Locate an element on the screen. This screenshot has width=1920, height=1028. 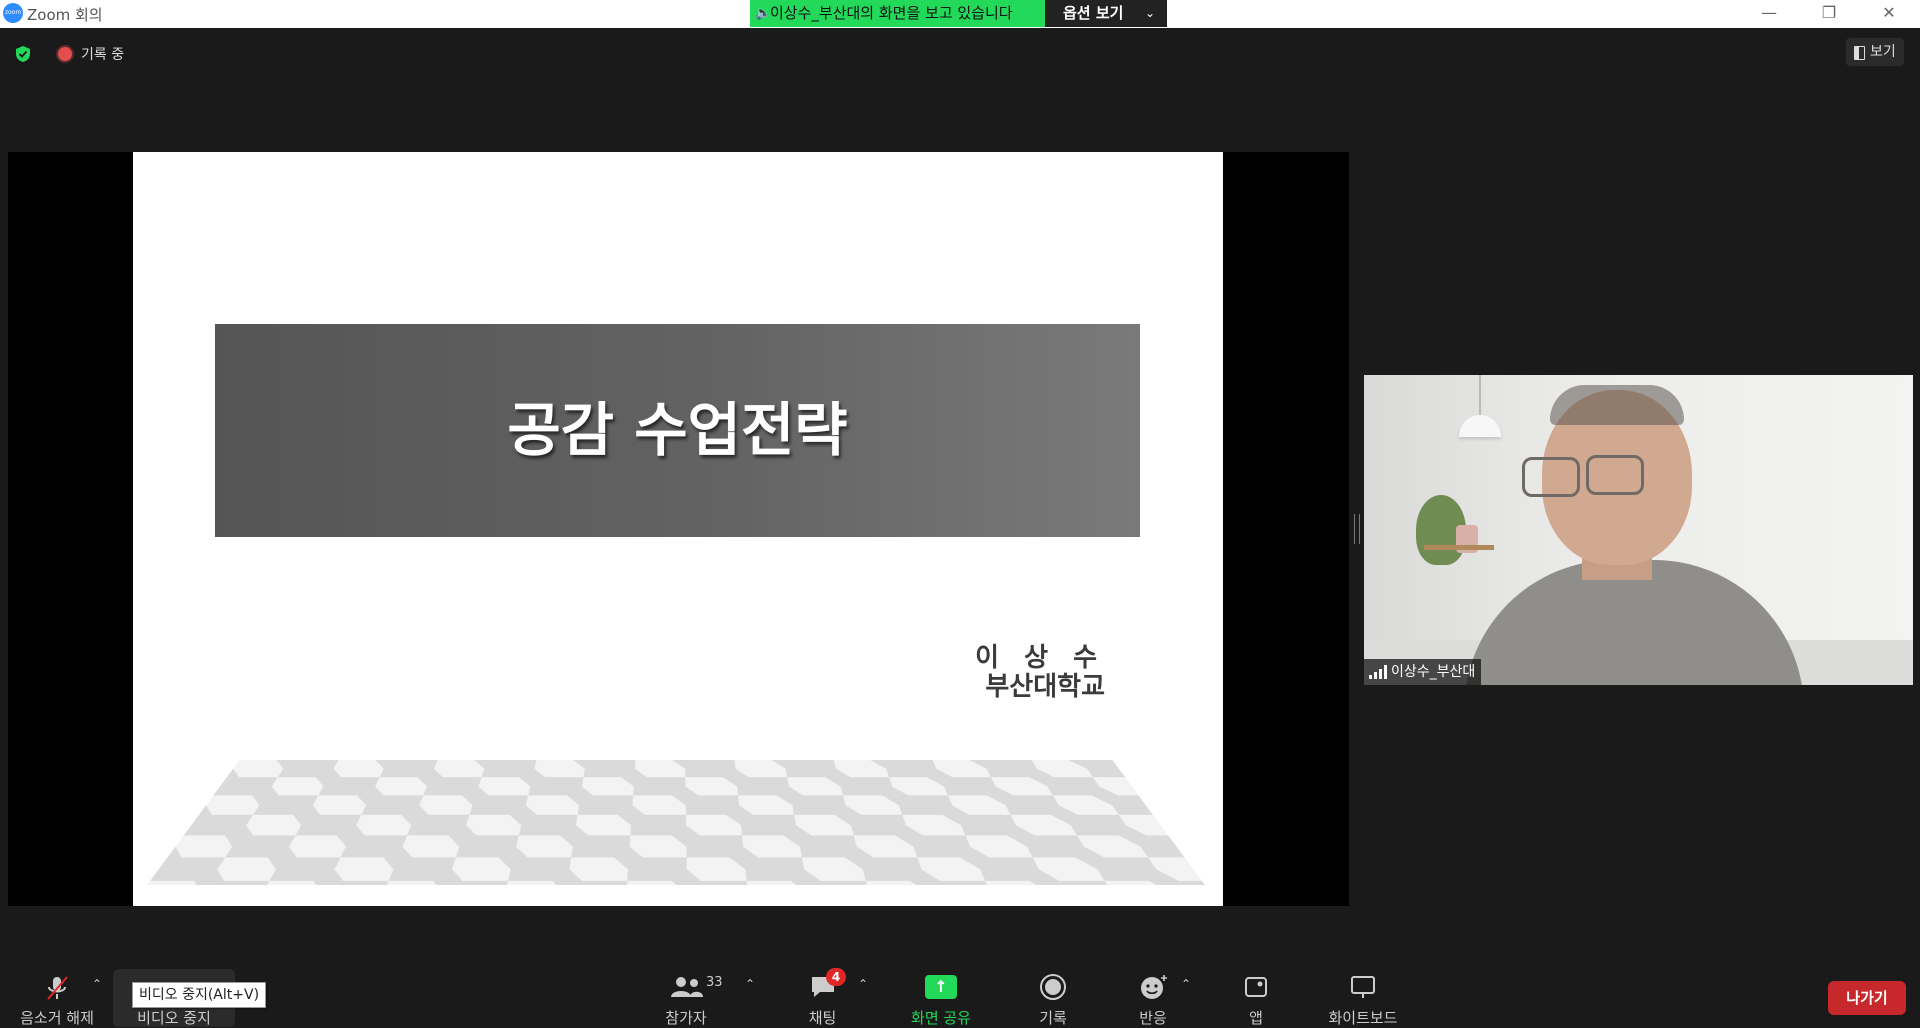
unmute-label: 음소거 해제 is located at coordinates (57, 1018).